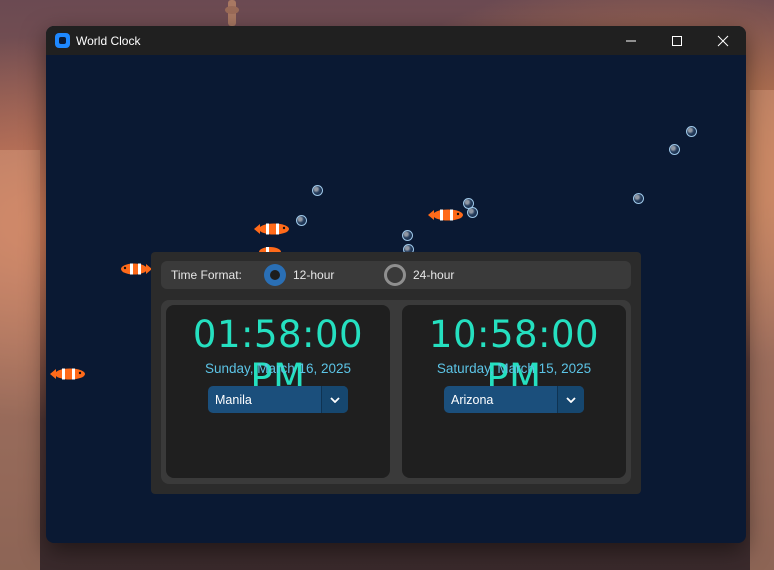 Image resolution: width=774 pixels, height=570 pixels. I want to click on close-icon, so click(723, 40).